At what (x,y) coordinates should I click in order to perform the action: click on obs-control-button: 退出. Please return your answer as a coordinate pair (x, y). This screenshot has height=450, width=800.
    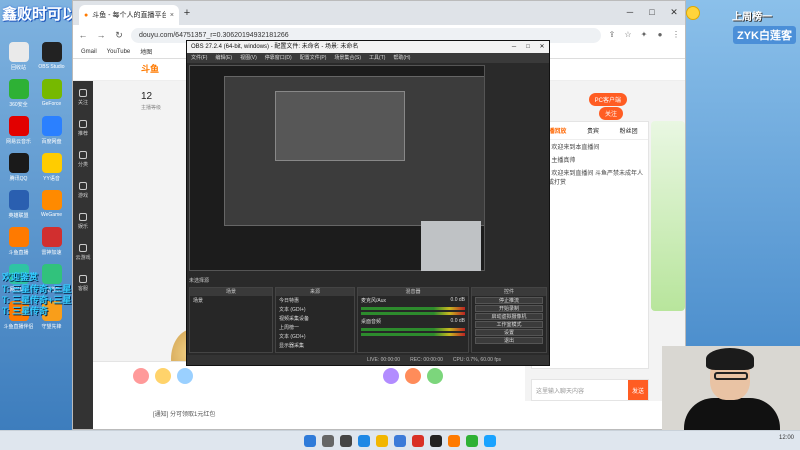
    Looking at the image, I should click on (509, 340).